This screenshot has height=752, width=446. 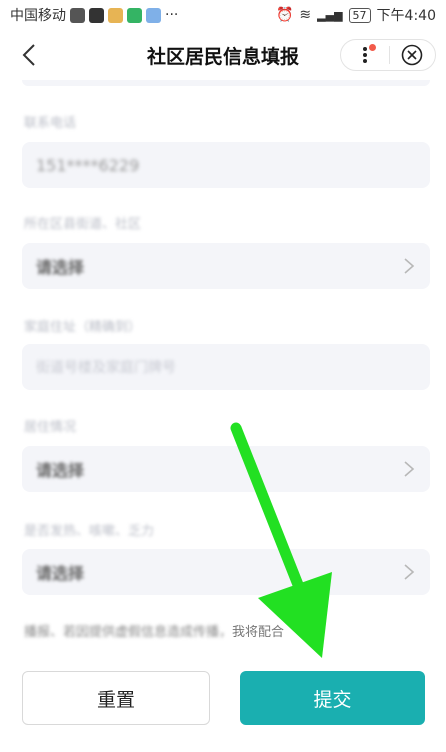 I want to click on signal-icon: ▂▄▆, so click(x=330, y=15).